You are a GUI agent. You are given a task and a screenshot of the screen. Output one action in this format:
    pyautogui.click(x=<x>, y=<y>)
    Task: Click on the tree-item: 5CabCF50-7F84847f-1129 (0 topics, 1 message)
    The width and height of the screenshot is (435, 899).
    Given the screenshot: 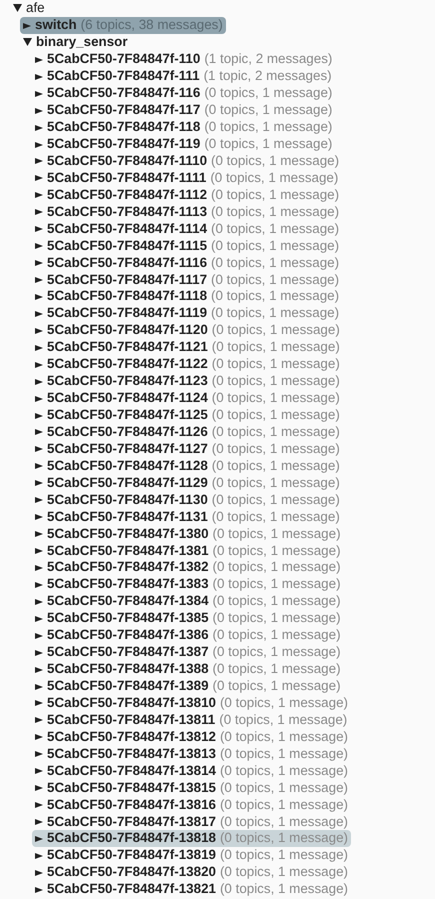 What is the action you would take?
    pyautogui.click(x=187, y=483)
    